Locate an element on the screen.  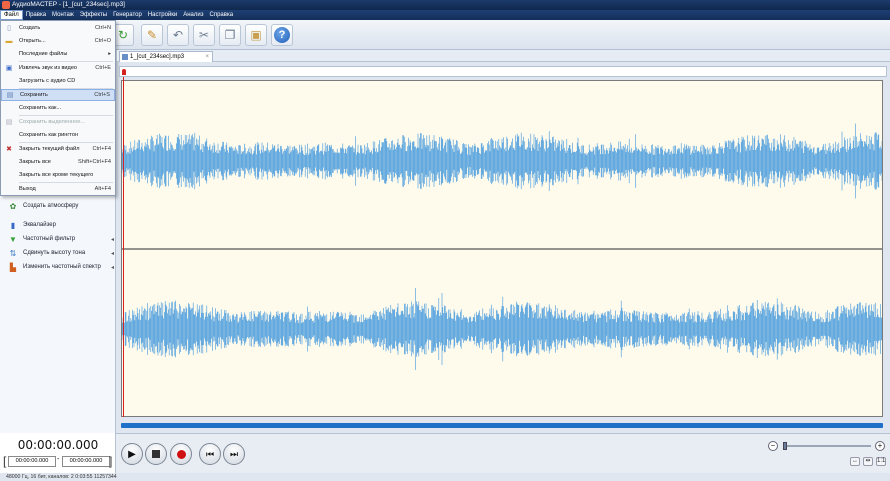
menu-montage: Монтаж is located at coordinates (63, 15).